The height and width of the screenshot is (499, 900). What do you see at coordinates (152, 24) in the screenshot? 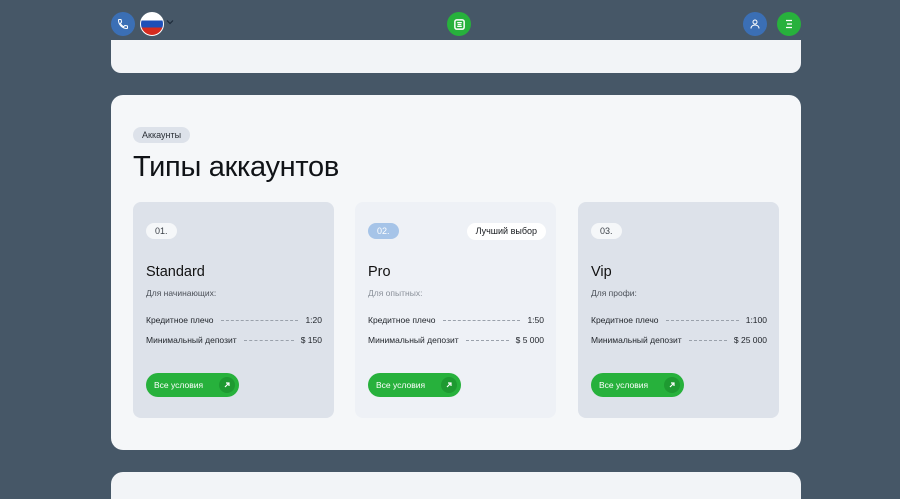
I see `russia-flag-icon` at bounding box center [152, 24].